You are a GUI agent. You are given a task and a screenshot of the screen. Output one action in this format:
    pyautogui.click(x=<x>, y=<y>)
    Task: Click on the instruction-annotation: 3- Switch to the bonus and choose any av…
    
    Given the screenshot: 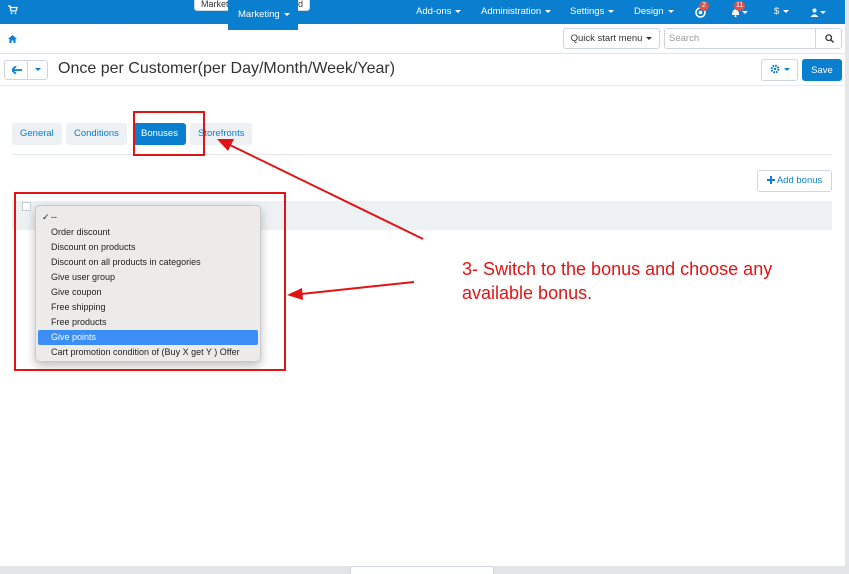 What is the action you would take?
    pyautogui.click(x=617, y=281)
    